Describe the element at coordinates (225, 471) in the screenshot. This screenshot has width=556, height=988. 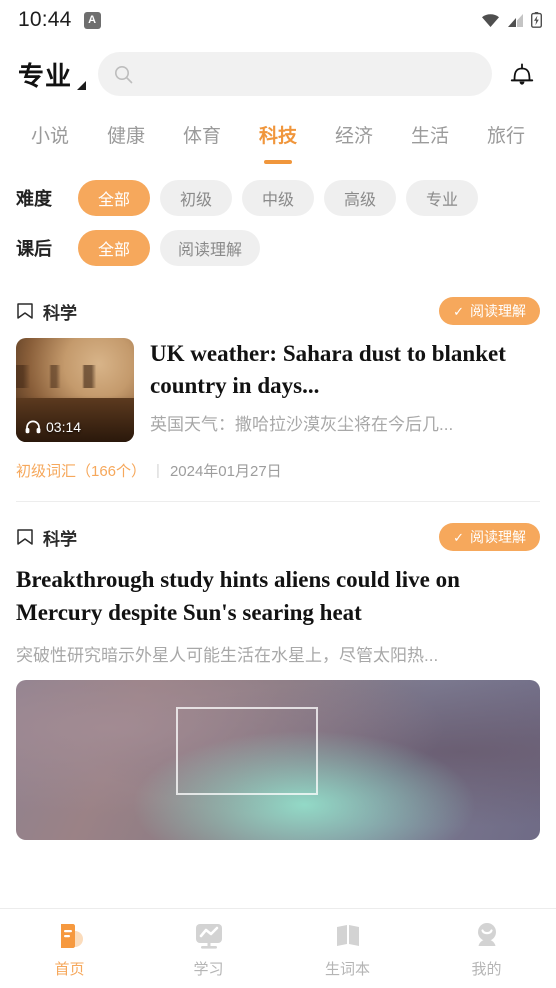
I see `article-date: 2024年01月27日` at that location.